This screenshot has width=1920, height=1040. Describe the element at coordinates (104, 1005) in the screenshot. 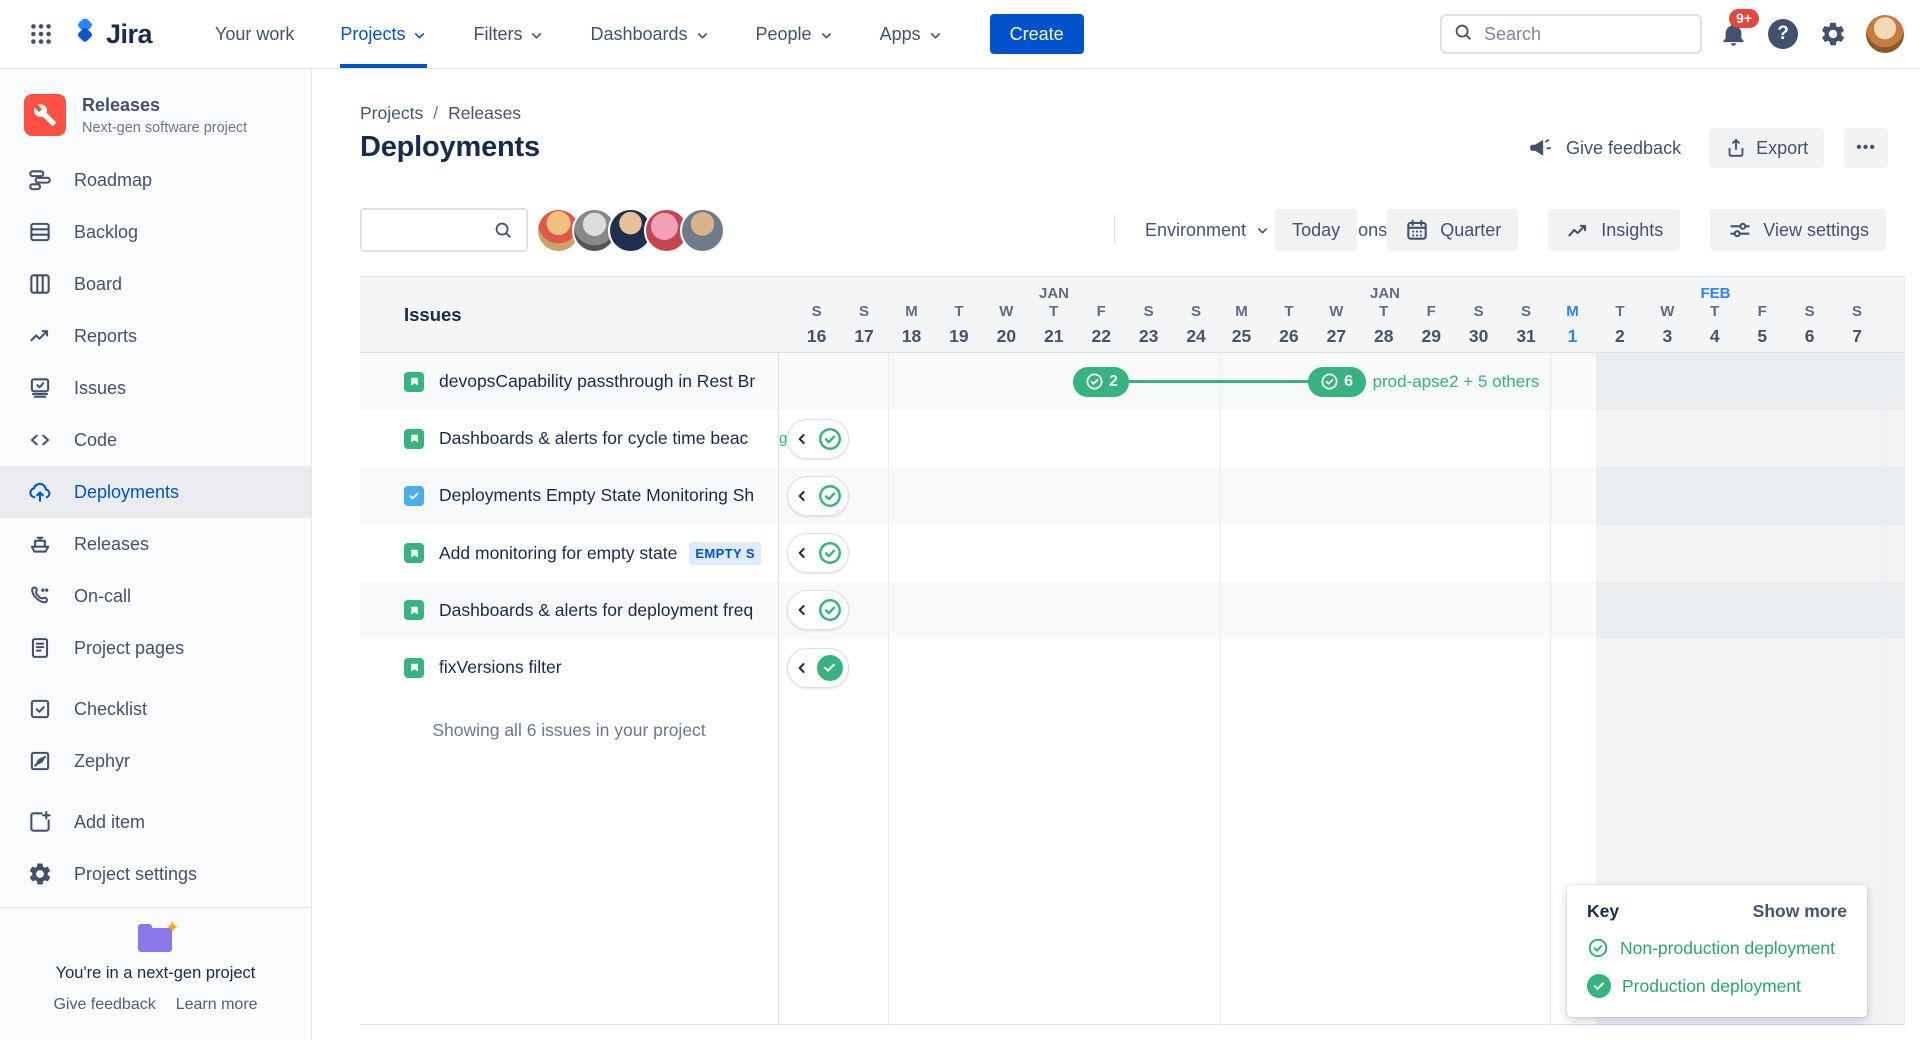

I see `give-feedback-link: Give feedback` at that location.